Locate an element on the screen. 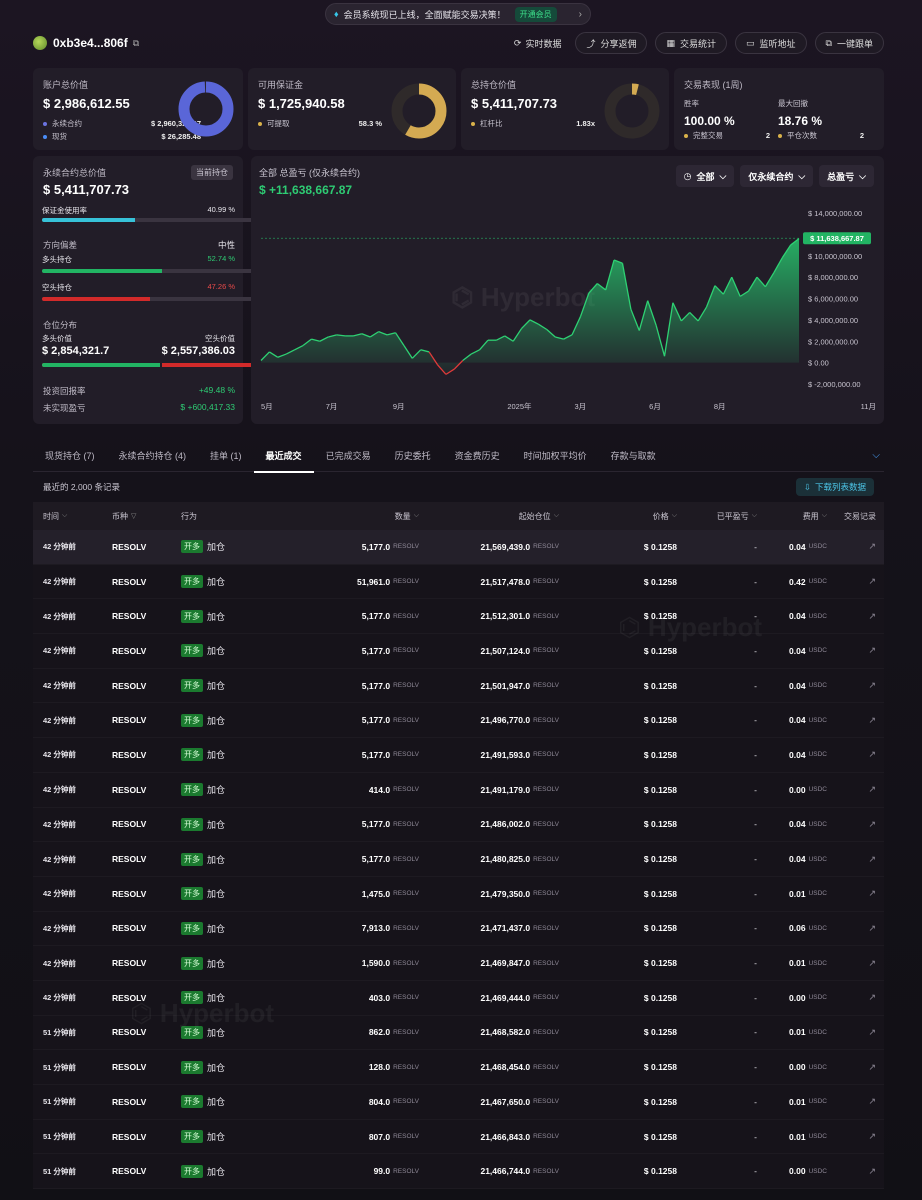 The image size is (922, 1200). tab-1: 永续合约持仓 (4) is located at coordinates (153, 456).